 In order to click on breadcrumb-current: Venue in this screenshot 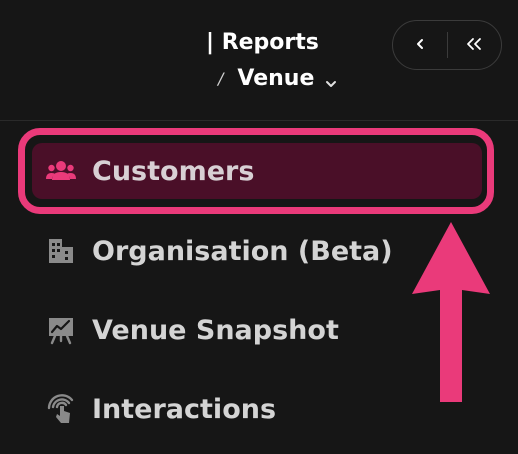, I will do `click(275, 78)`.